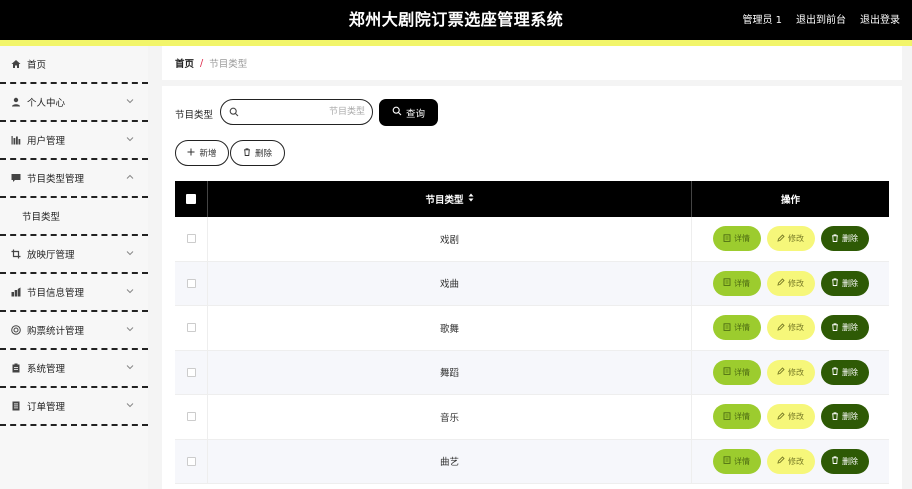 The image size is (912, 489). What do you see at coordinates (880, 18) in the screenshot?
I see `logout-link: 退出登录` at bounding box center [880, 18].